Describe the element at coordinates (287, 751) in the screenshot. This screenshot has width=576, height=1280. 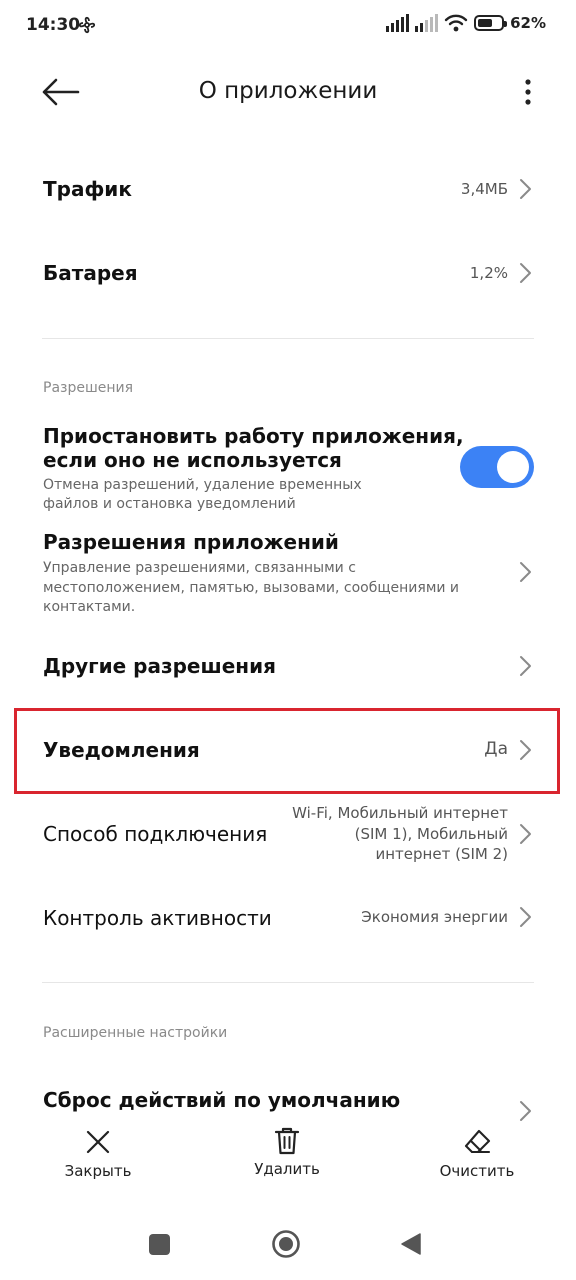
I see `highlight-frame` at that location.